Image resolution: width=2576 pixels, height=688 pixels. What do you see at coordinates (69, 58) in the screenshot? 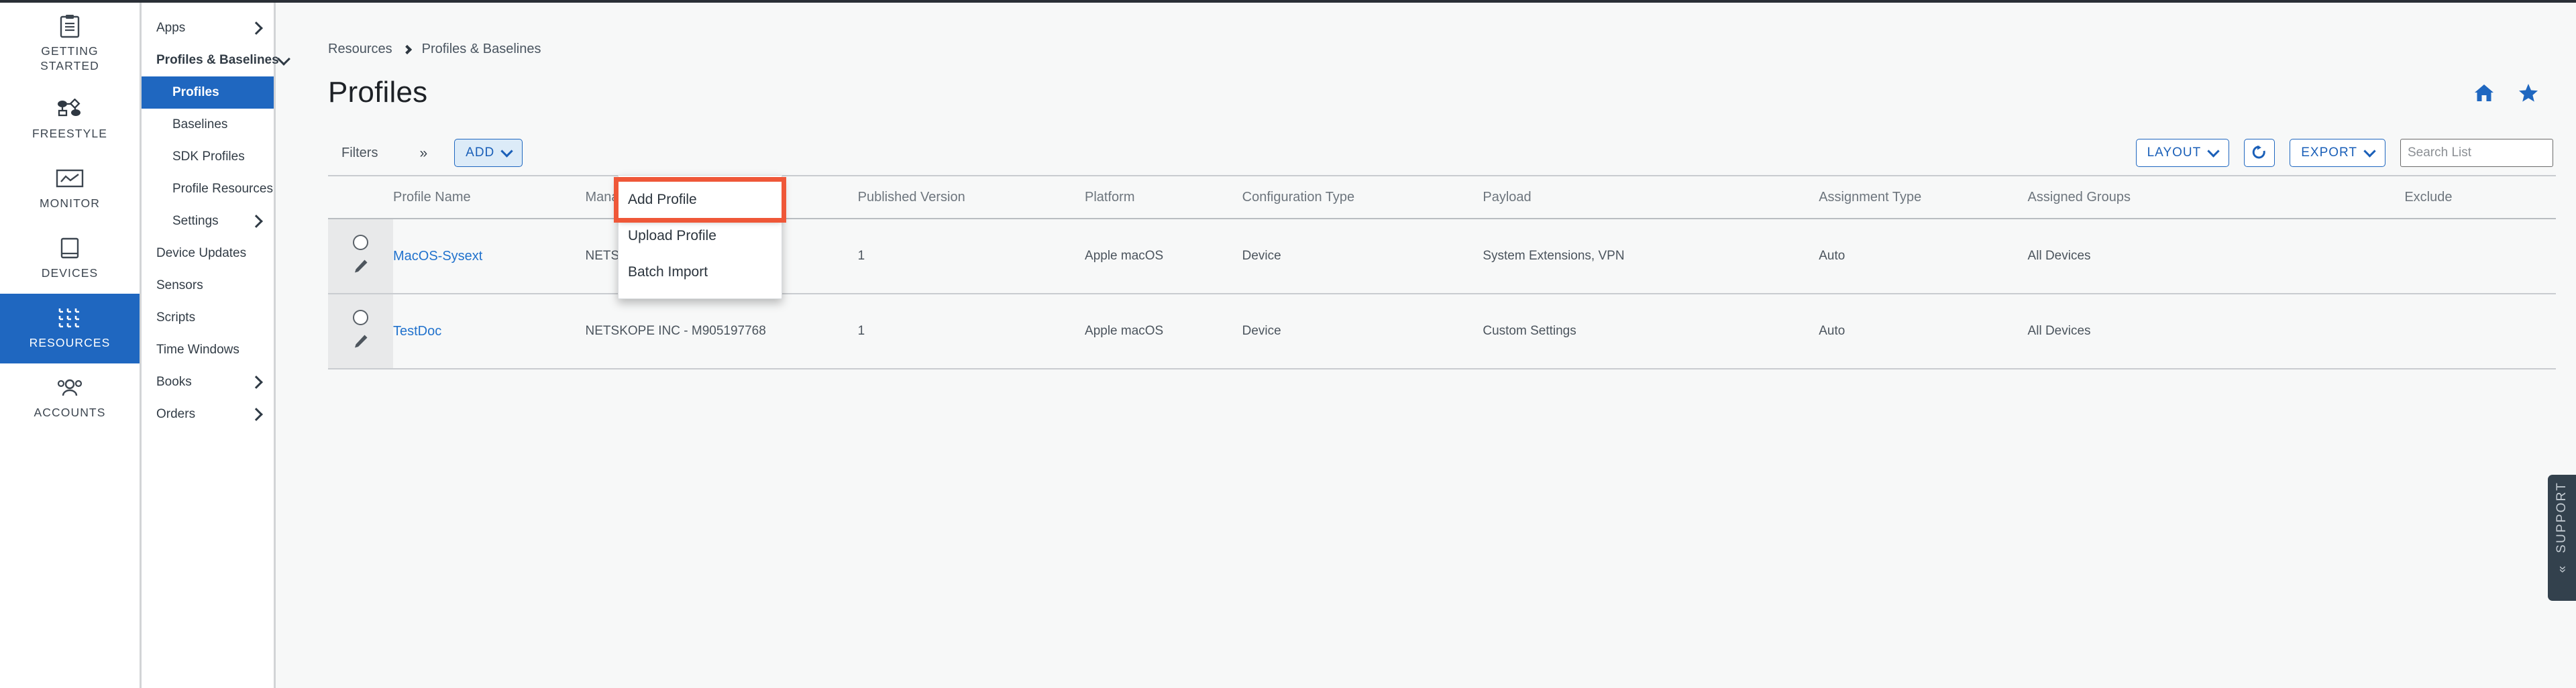
I see `rail-label: GETTING STARTED` at bounding box center [69, 58].